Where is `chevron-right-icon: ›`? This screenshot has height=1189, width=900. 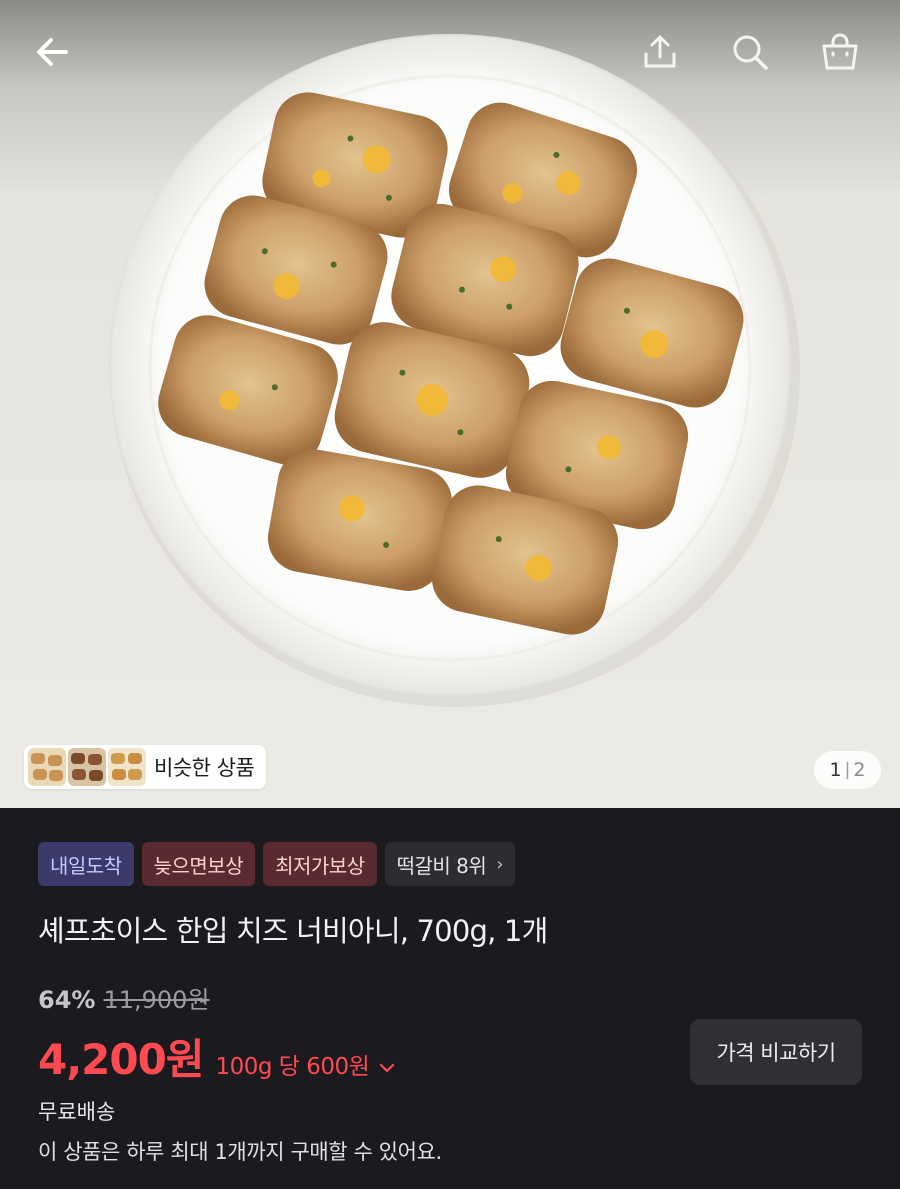 chevron-right-icon: › is located at coordinates (499, 864).